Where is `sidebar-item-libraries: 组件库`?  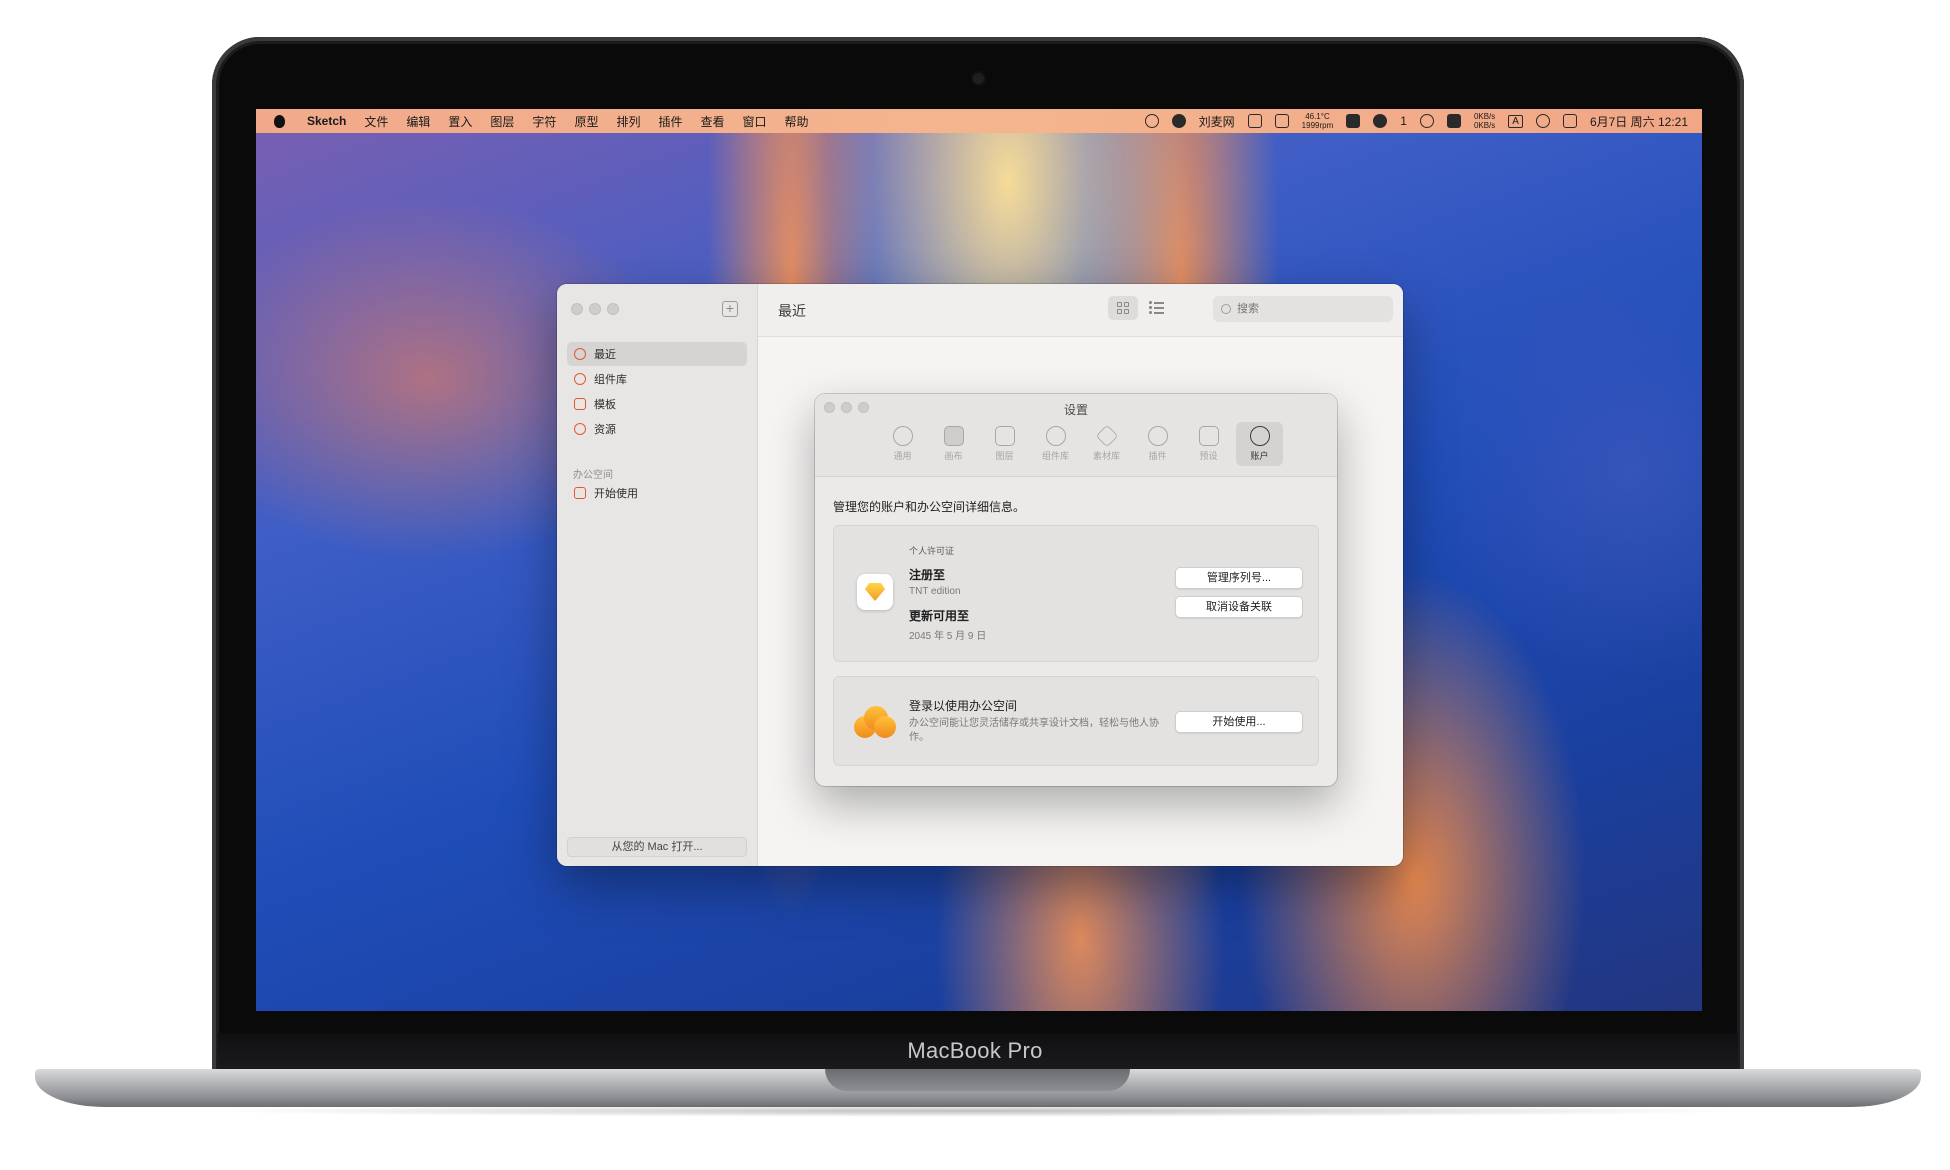 sidebar-item-libraries: 组件库 is located at coordinates (657, 379).